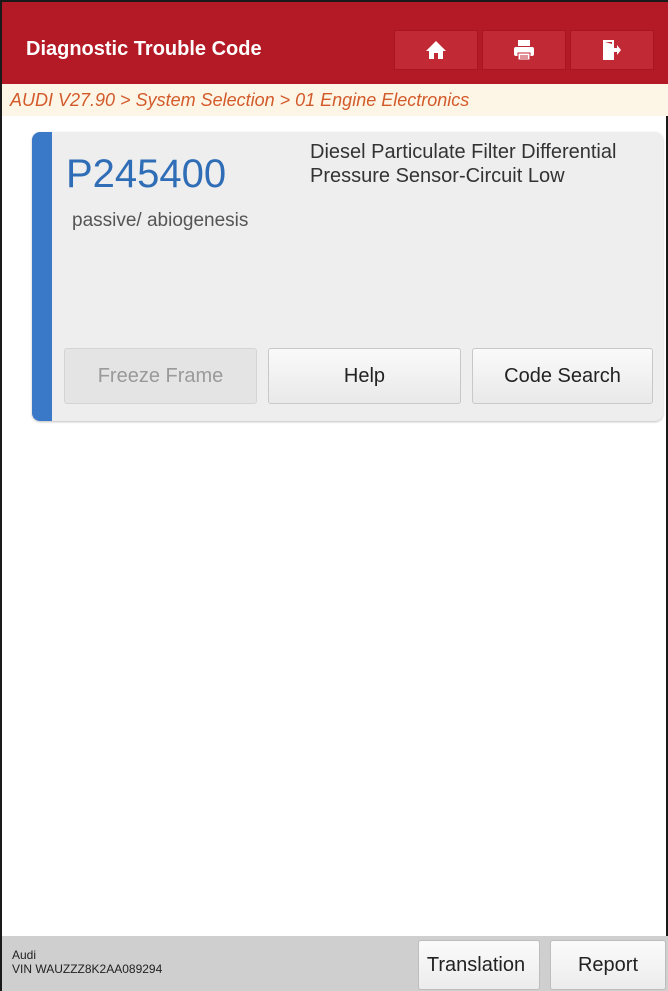 Image resolution: width=668 pixels, height=991 pixels. Describe the element at coordinates (562, 376) in the screenshot. I see `code-search-button: Code Search` at that location.